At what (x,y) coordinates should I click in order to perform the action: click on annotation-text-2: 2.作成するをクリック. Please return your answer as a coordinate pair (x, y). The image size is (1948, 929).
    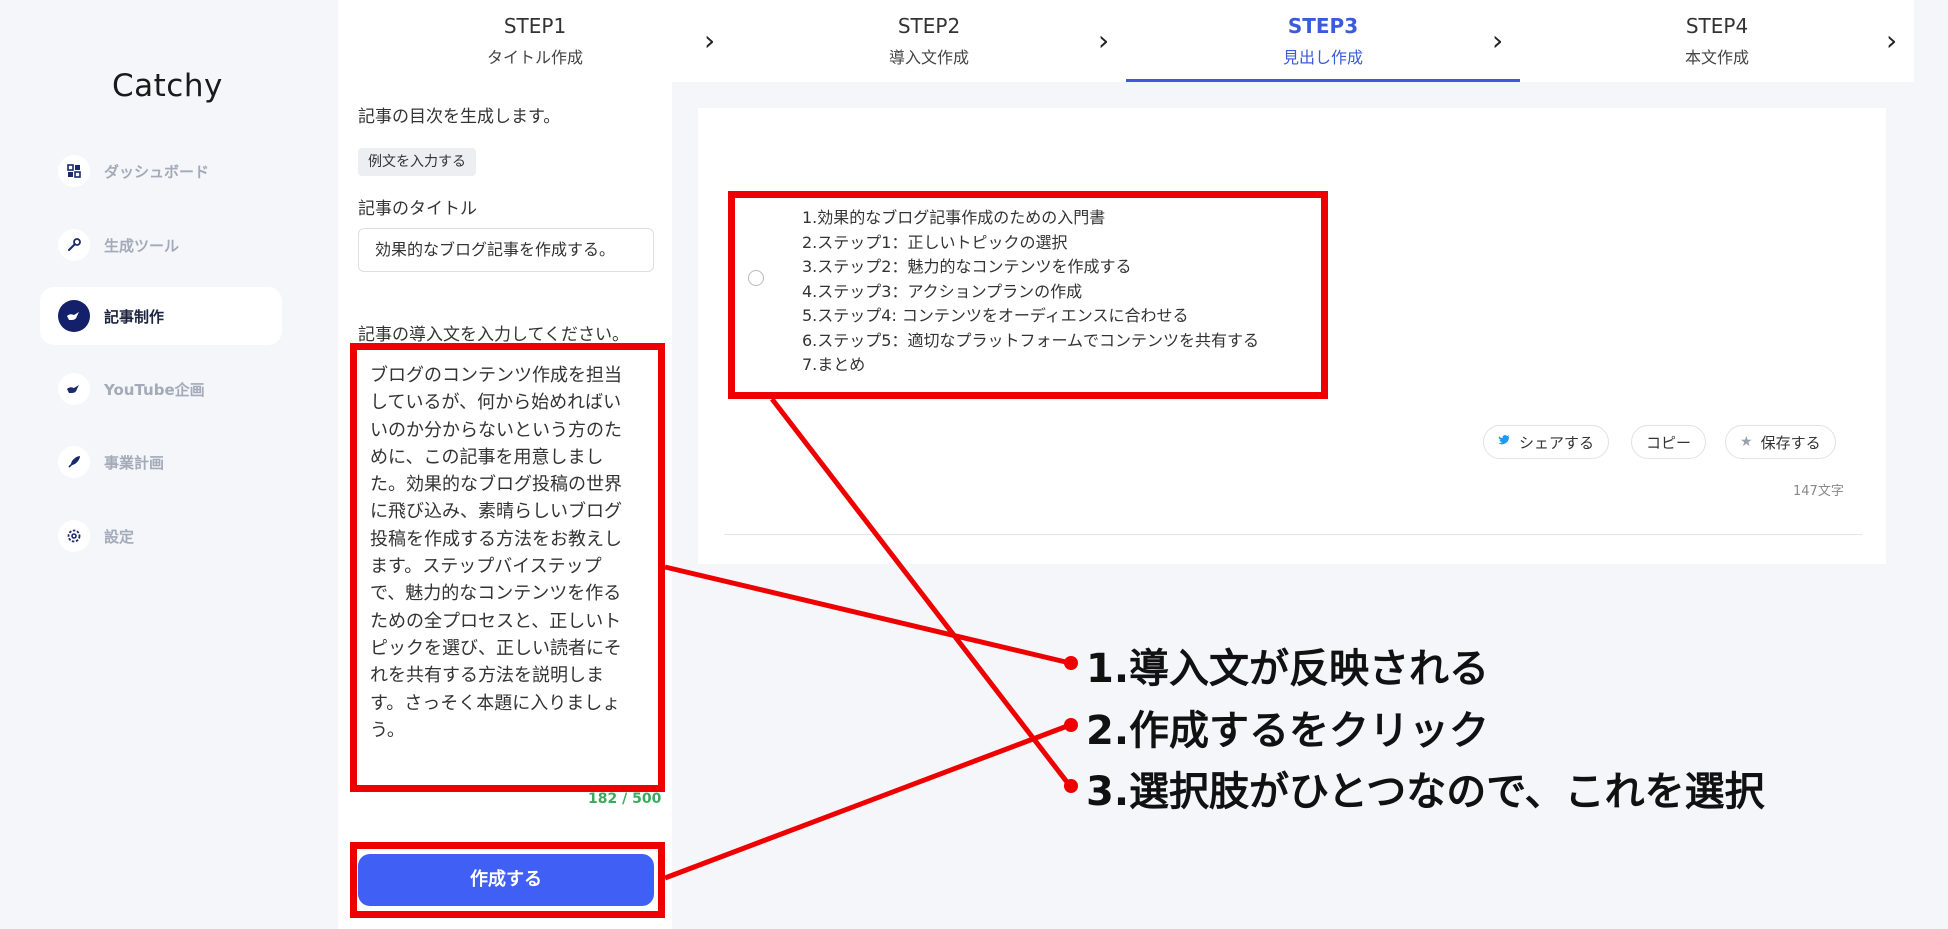
    Looking at the image, I should click on (1288, 731).